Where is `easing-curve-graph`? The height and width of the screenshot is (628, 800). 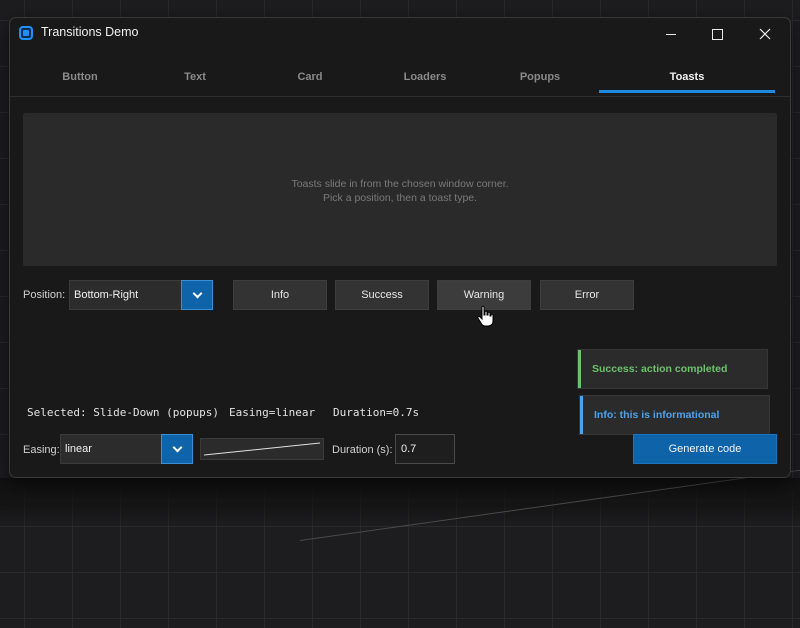
easing-curve-graph is located at coordinates (262, 449).